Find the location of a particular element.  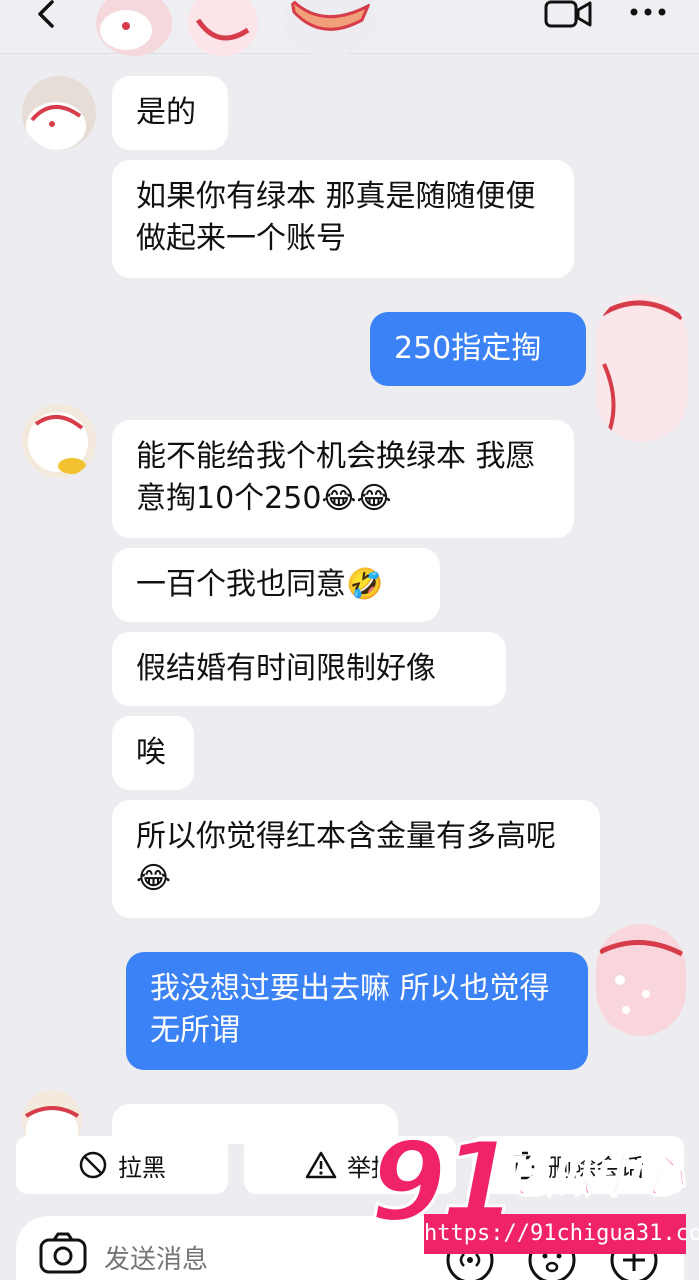

message-bubble-outgoing: 我没想过要出去嘛 所以也觉得无所谓 is located at coordinates (357, 1011).